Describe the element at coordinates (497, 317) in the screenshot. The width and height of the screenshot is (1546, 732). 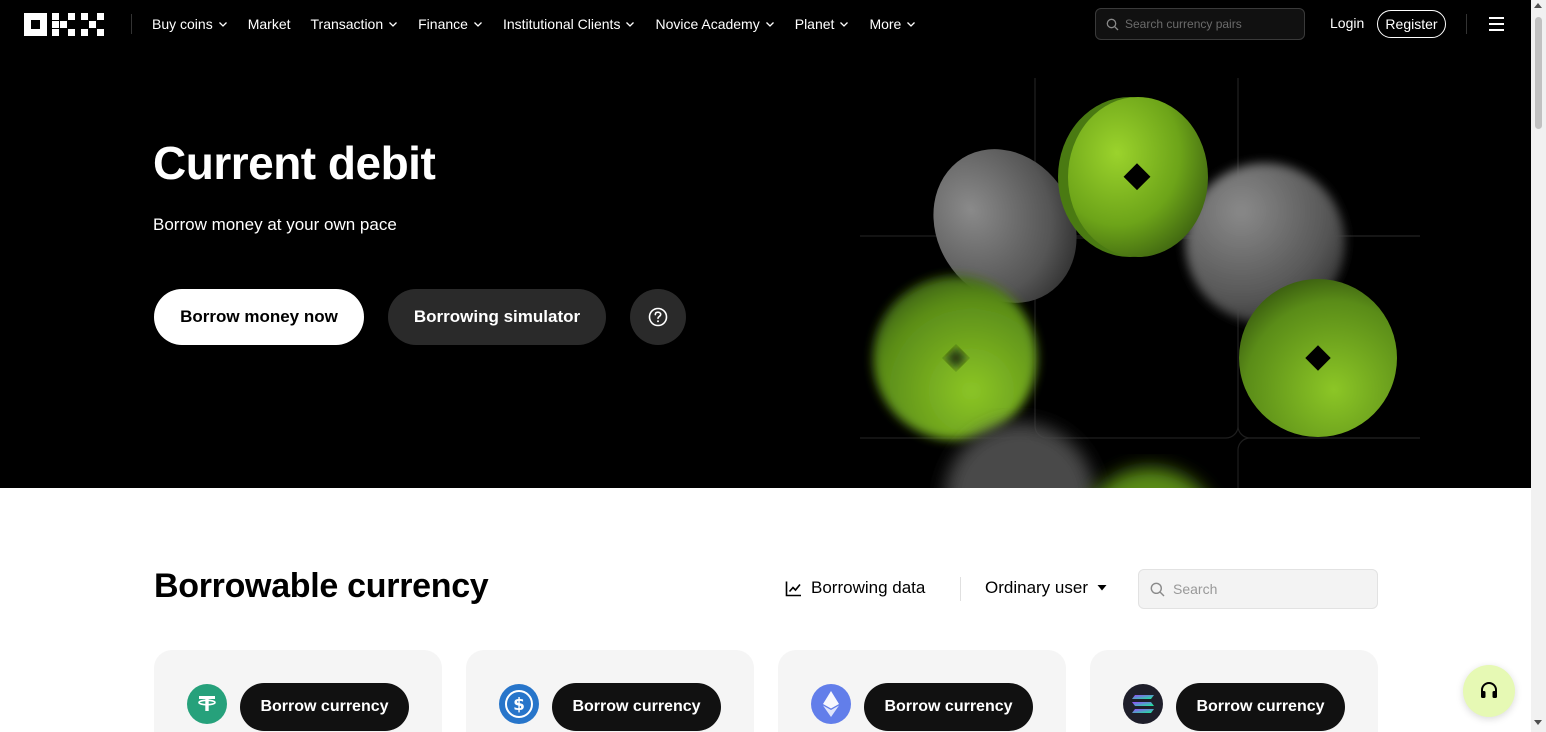
I see `borrowing-simulator-button: Borrowing simulator` at that location.